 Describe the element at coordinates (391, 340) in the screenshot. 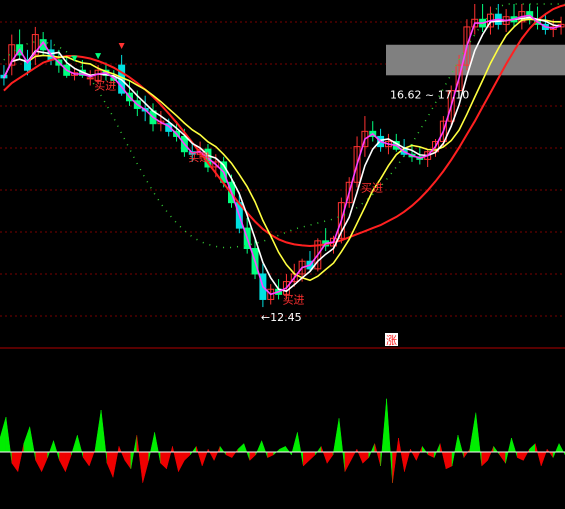

I see `marker-label: 涨` at that location.